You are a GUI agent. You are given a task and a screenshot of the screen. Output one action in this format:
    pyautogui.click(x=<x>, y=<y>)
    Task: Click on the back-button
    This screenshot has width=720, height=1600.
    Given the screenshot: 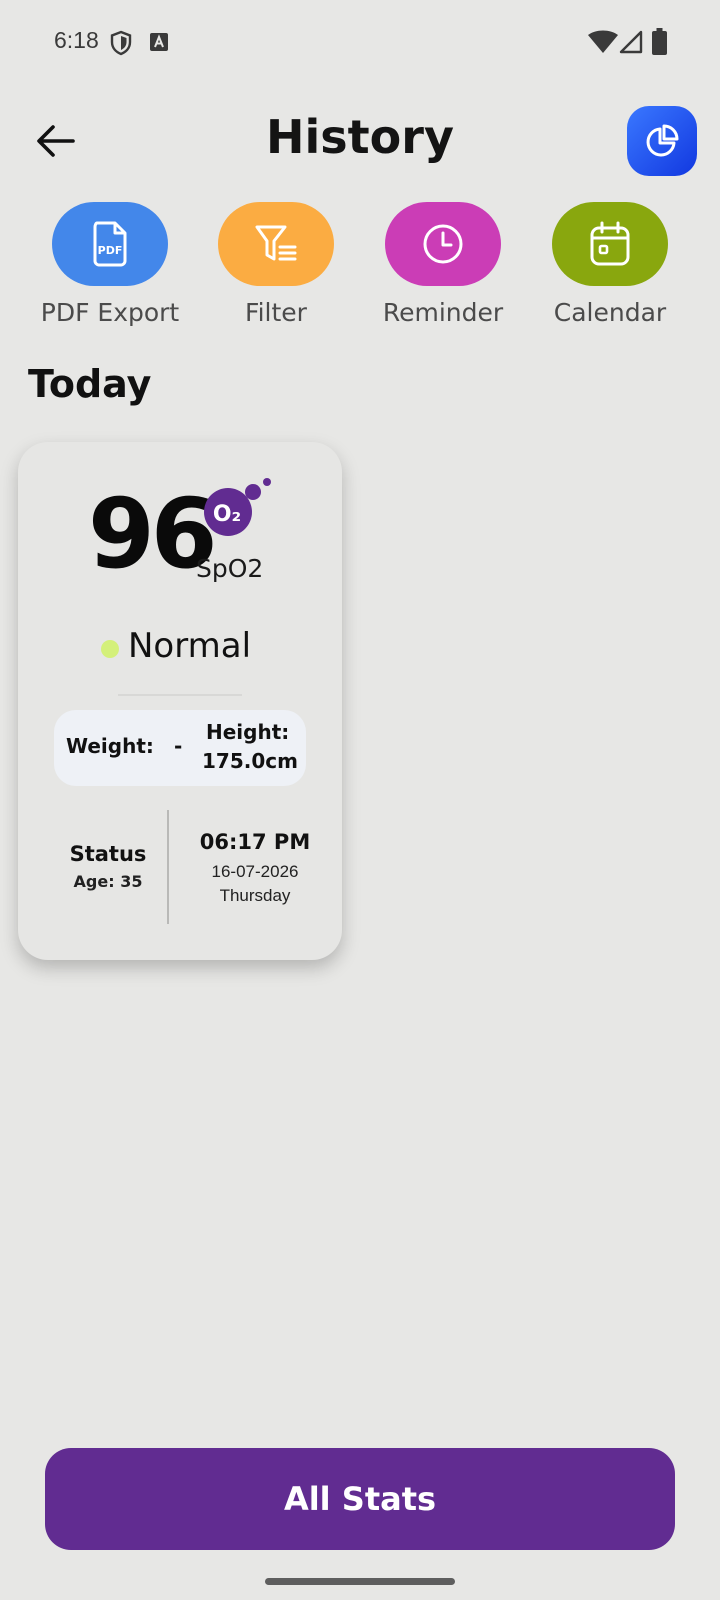 What is the action you would take?
    pyautogui.click(x=55, y=141)
    